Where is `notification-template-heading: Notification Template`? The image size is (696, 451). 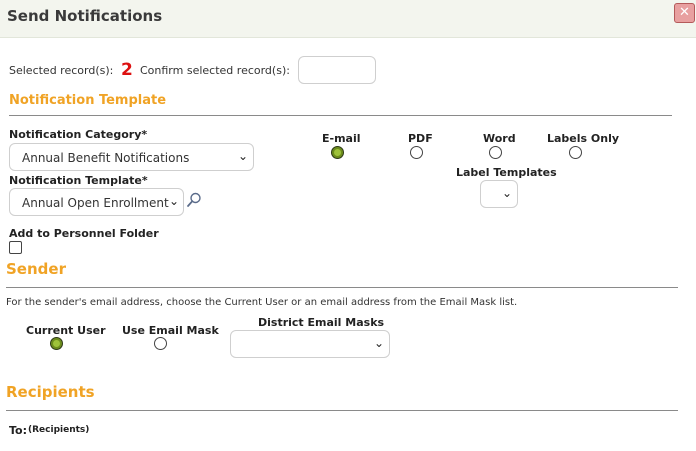 notification-template-heading: Notification Template is located at coordinates (88, 100).